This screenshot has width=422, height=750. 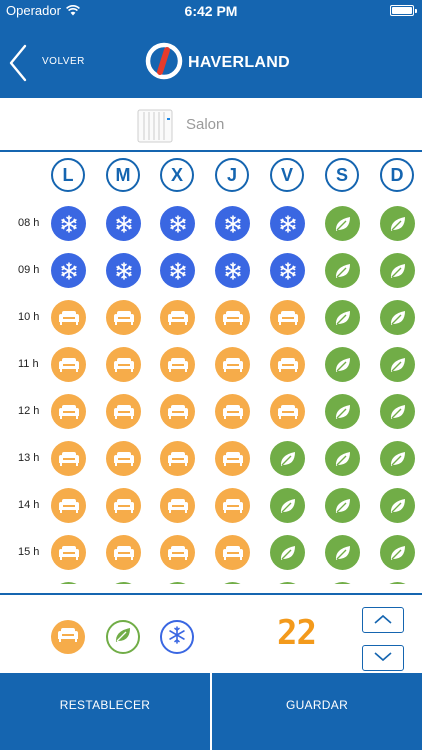 What do you see at coordinates (29, 223) in the screenshot?
I see `hour-label: 08 h` at bounding box center [29, 223].